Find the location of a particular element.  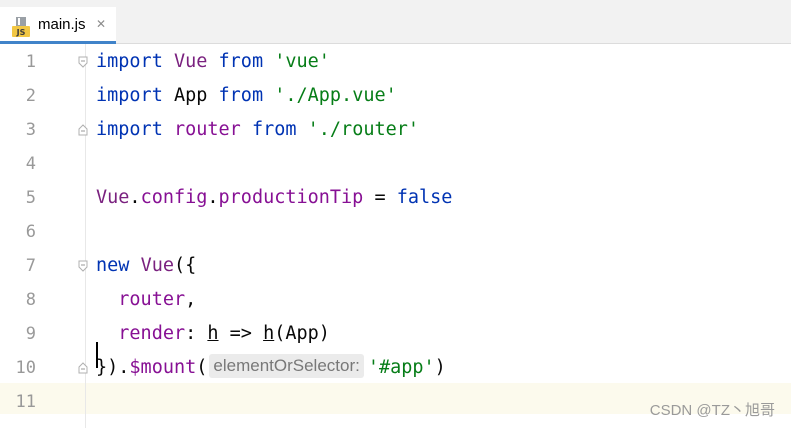

property: router is located at coordinates (152, 299).